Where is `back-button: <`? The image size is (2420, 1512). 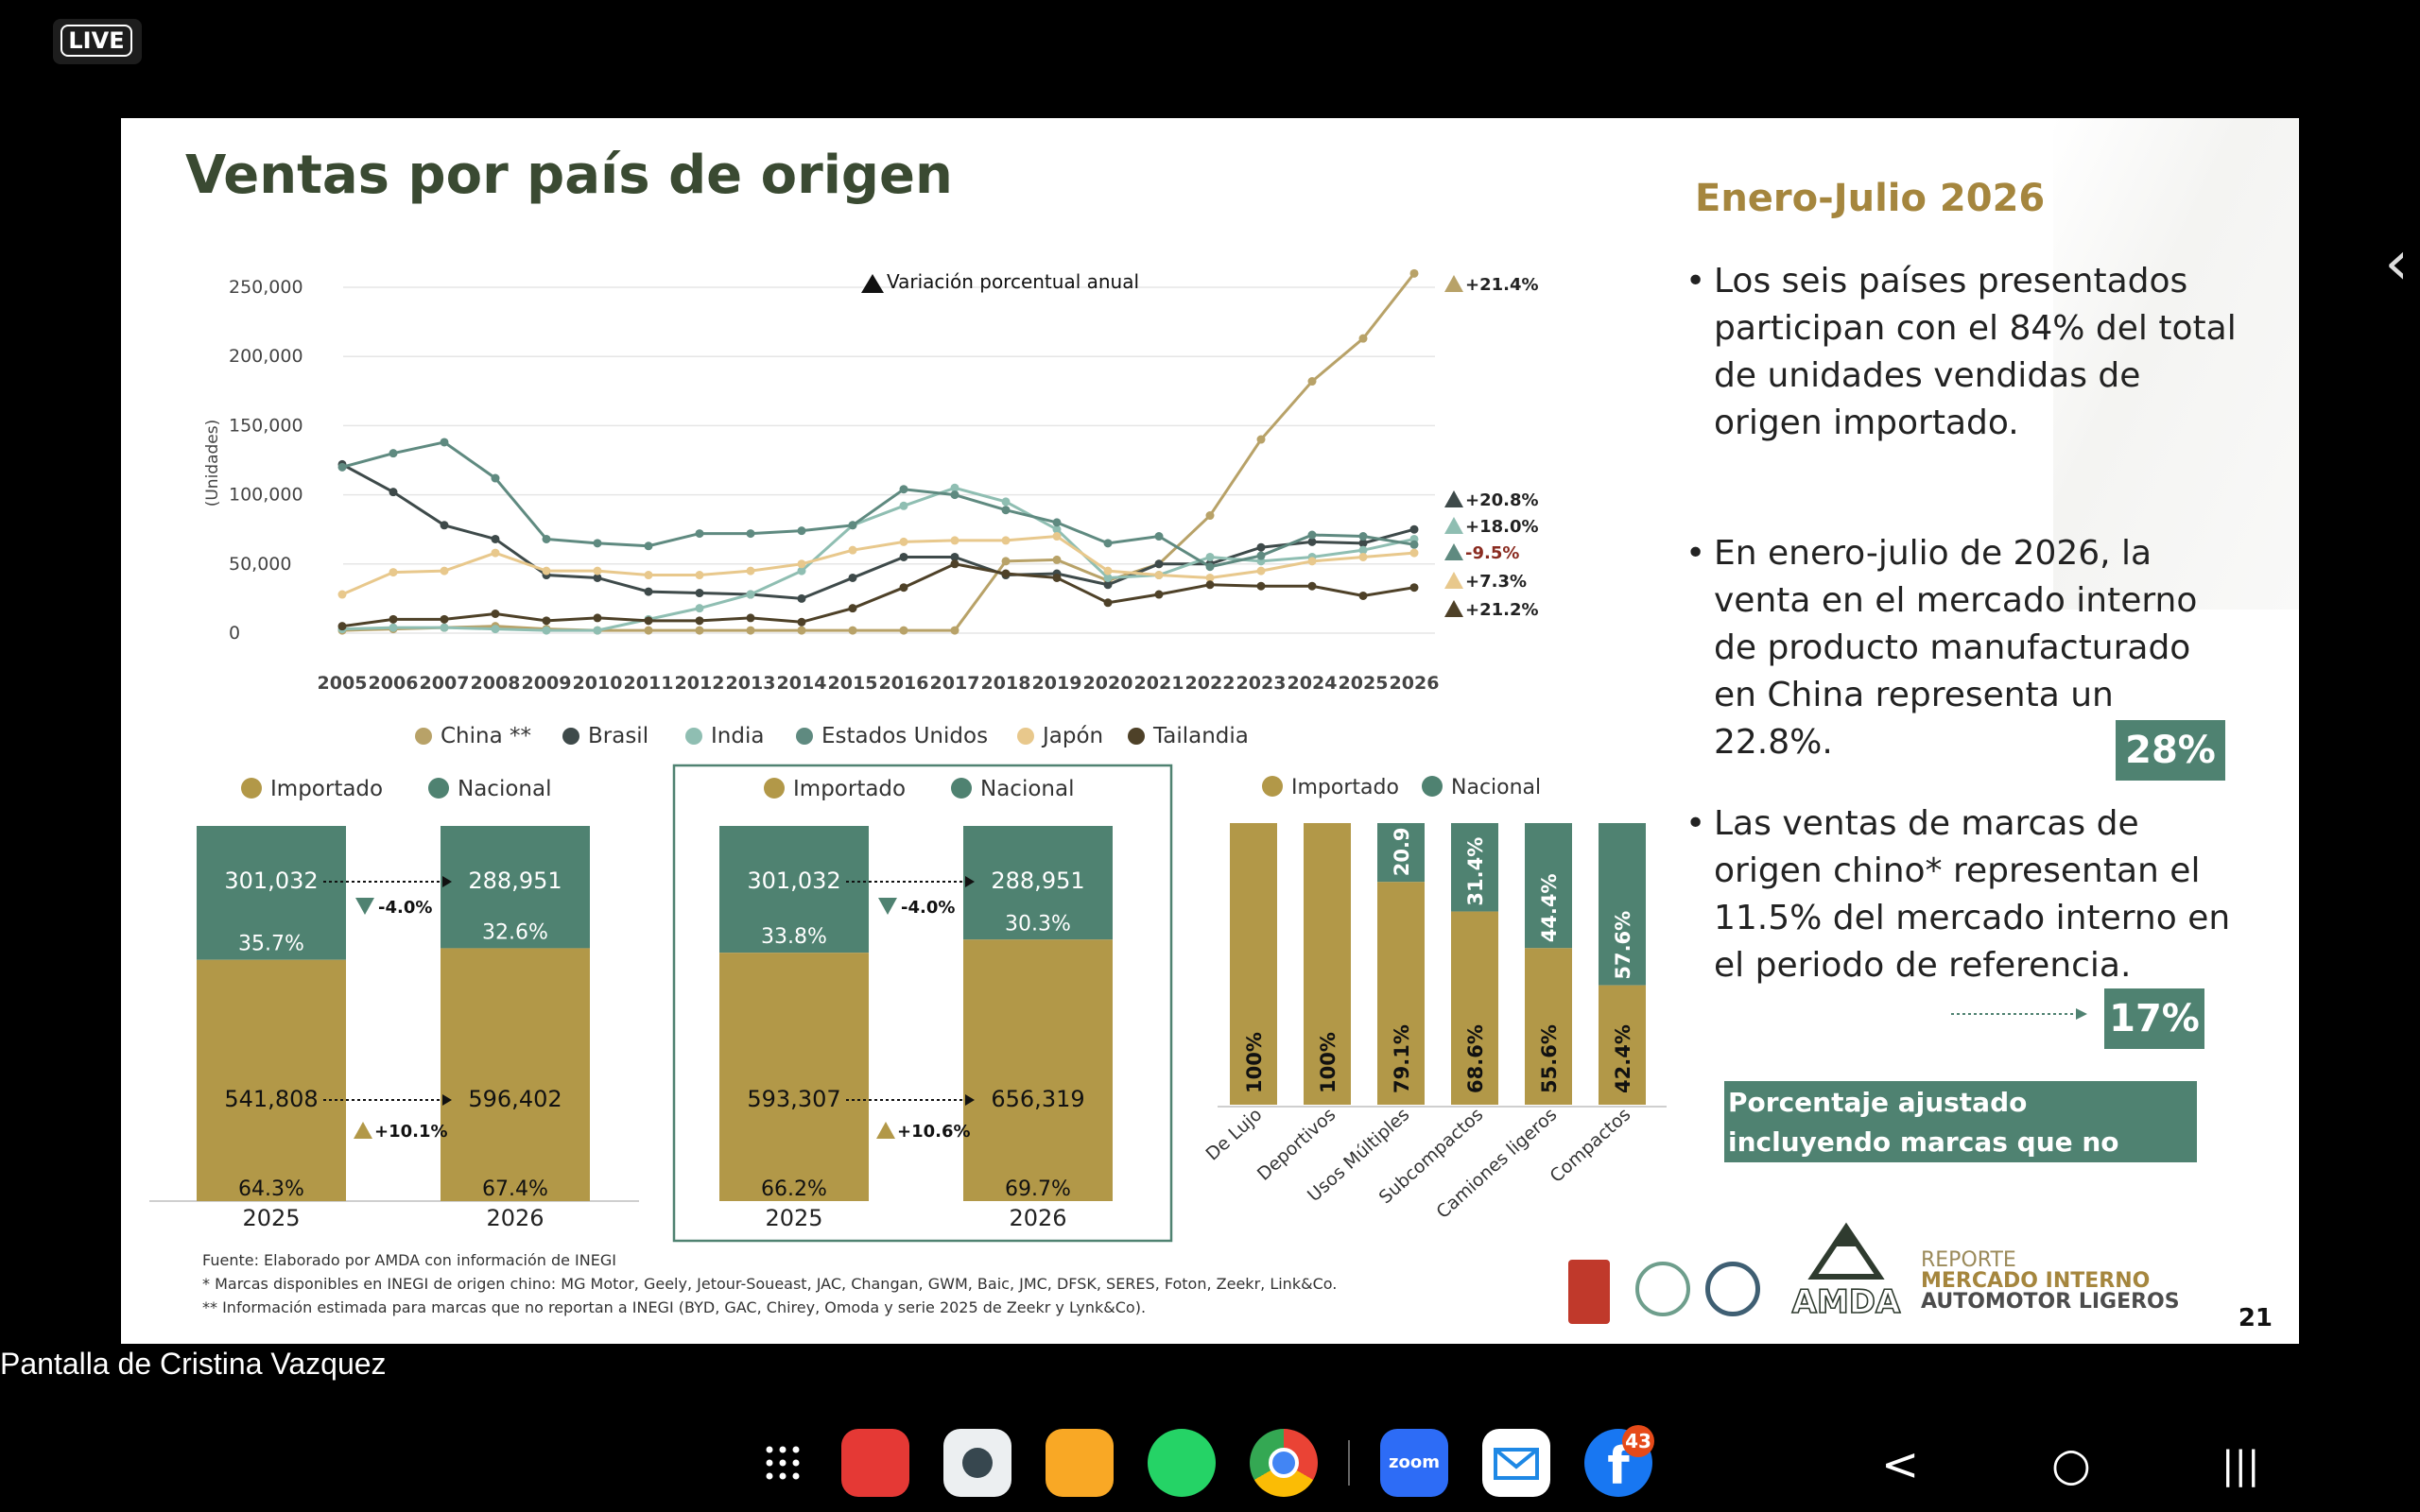 back-button: < is located at coordinates (1900, 1464).